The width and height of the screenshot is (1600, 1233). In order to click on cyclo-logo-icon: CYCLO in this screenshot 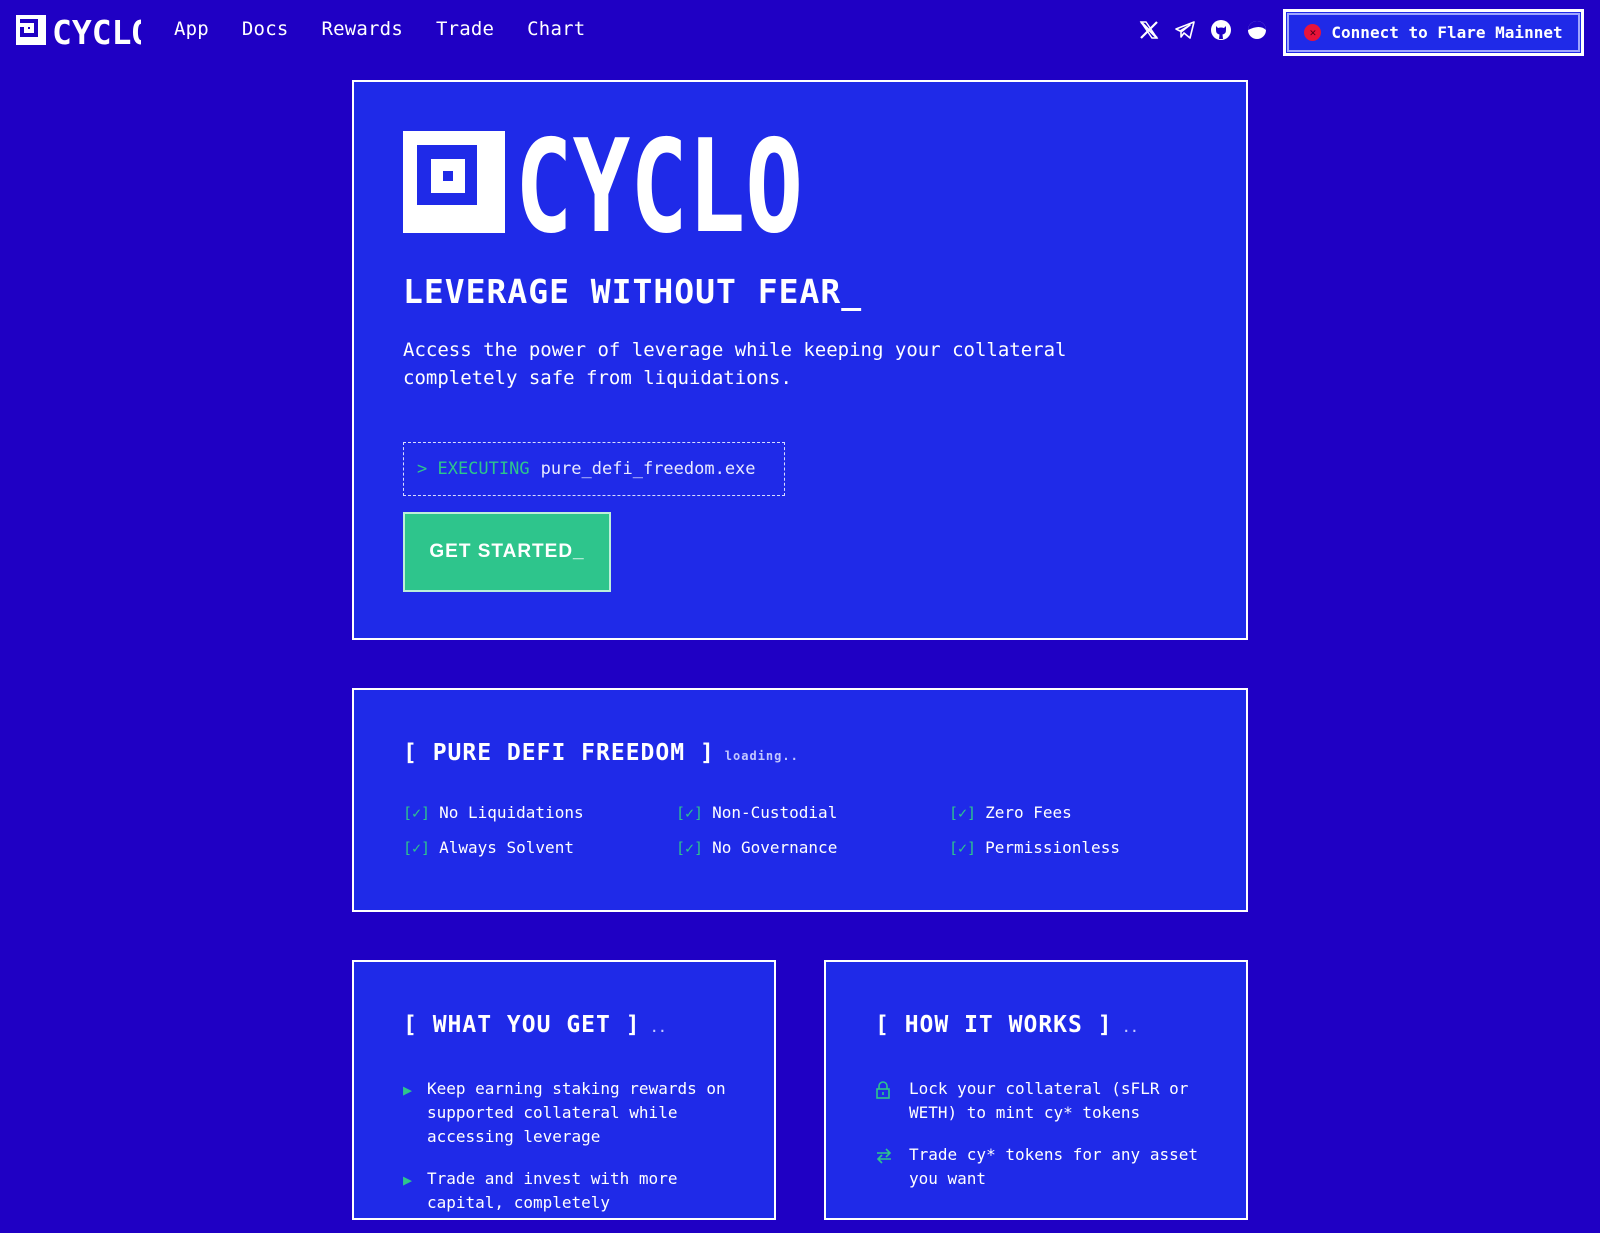, I will do `click(78, 32)`.